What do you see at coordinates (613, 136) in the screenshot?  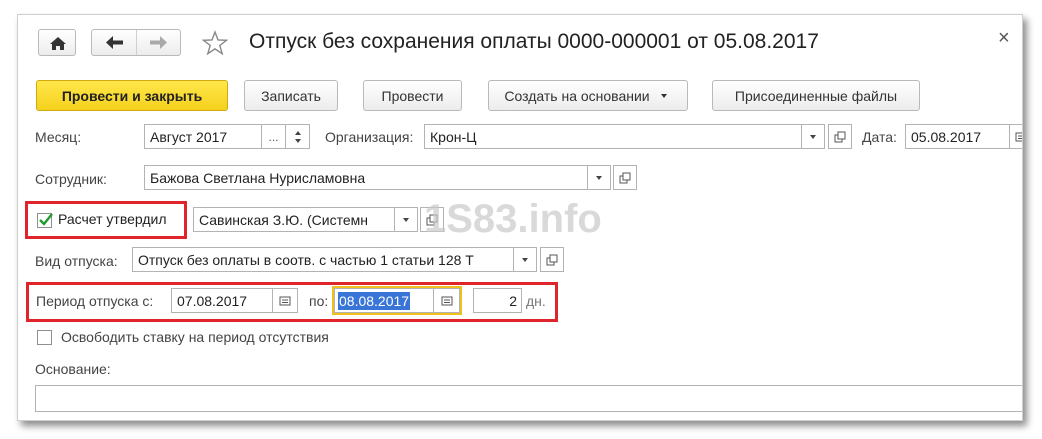 I see `organization-input: Крон-Ц` at bounding box center [613, 136].